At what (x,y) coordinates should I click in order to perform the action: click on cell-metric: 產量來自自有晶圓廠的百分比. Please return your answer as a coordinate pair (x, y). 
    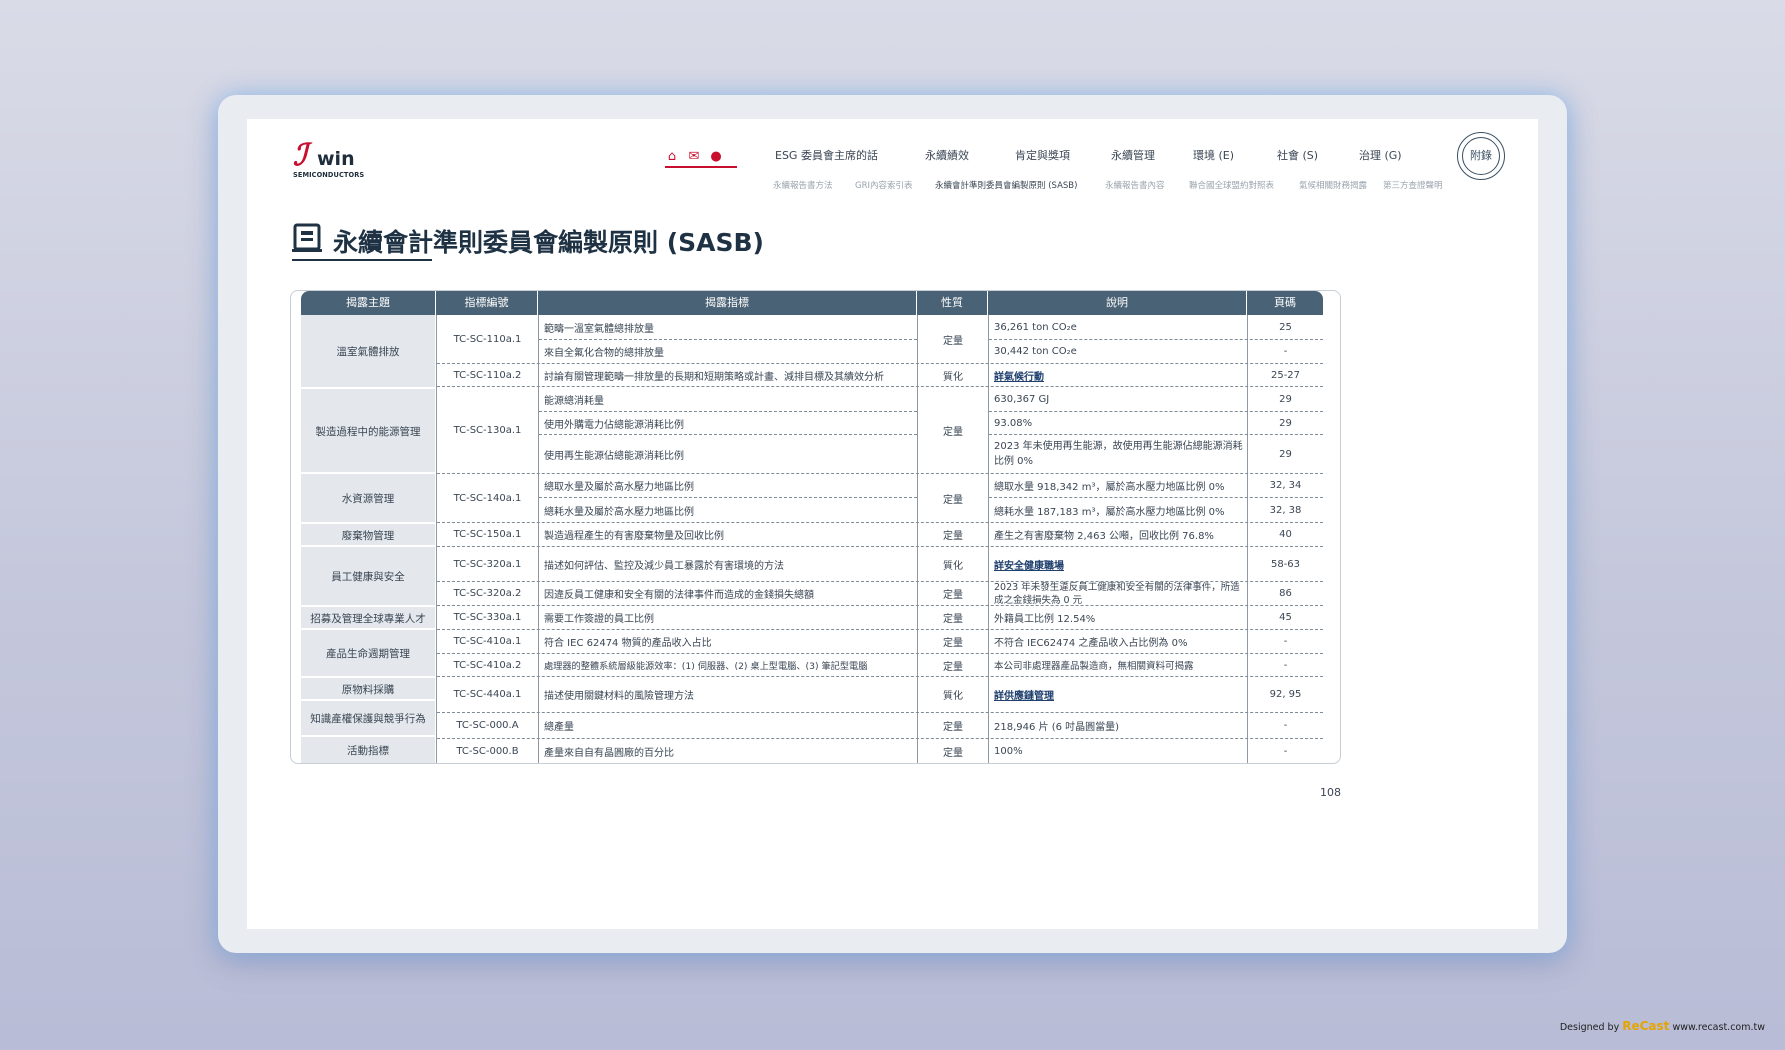
    Looking at the image, I should click on (609, 753).